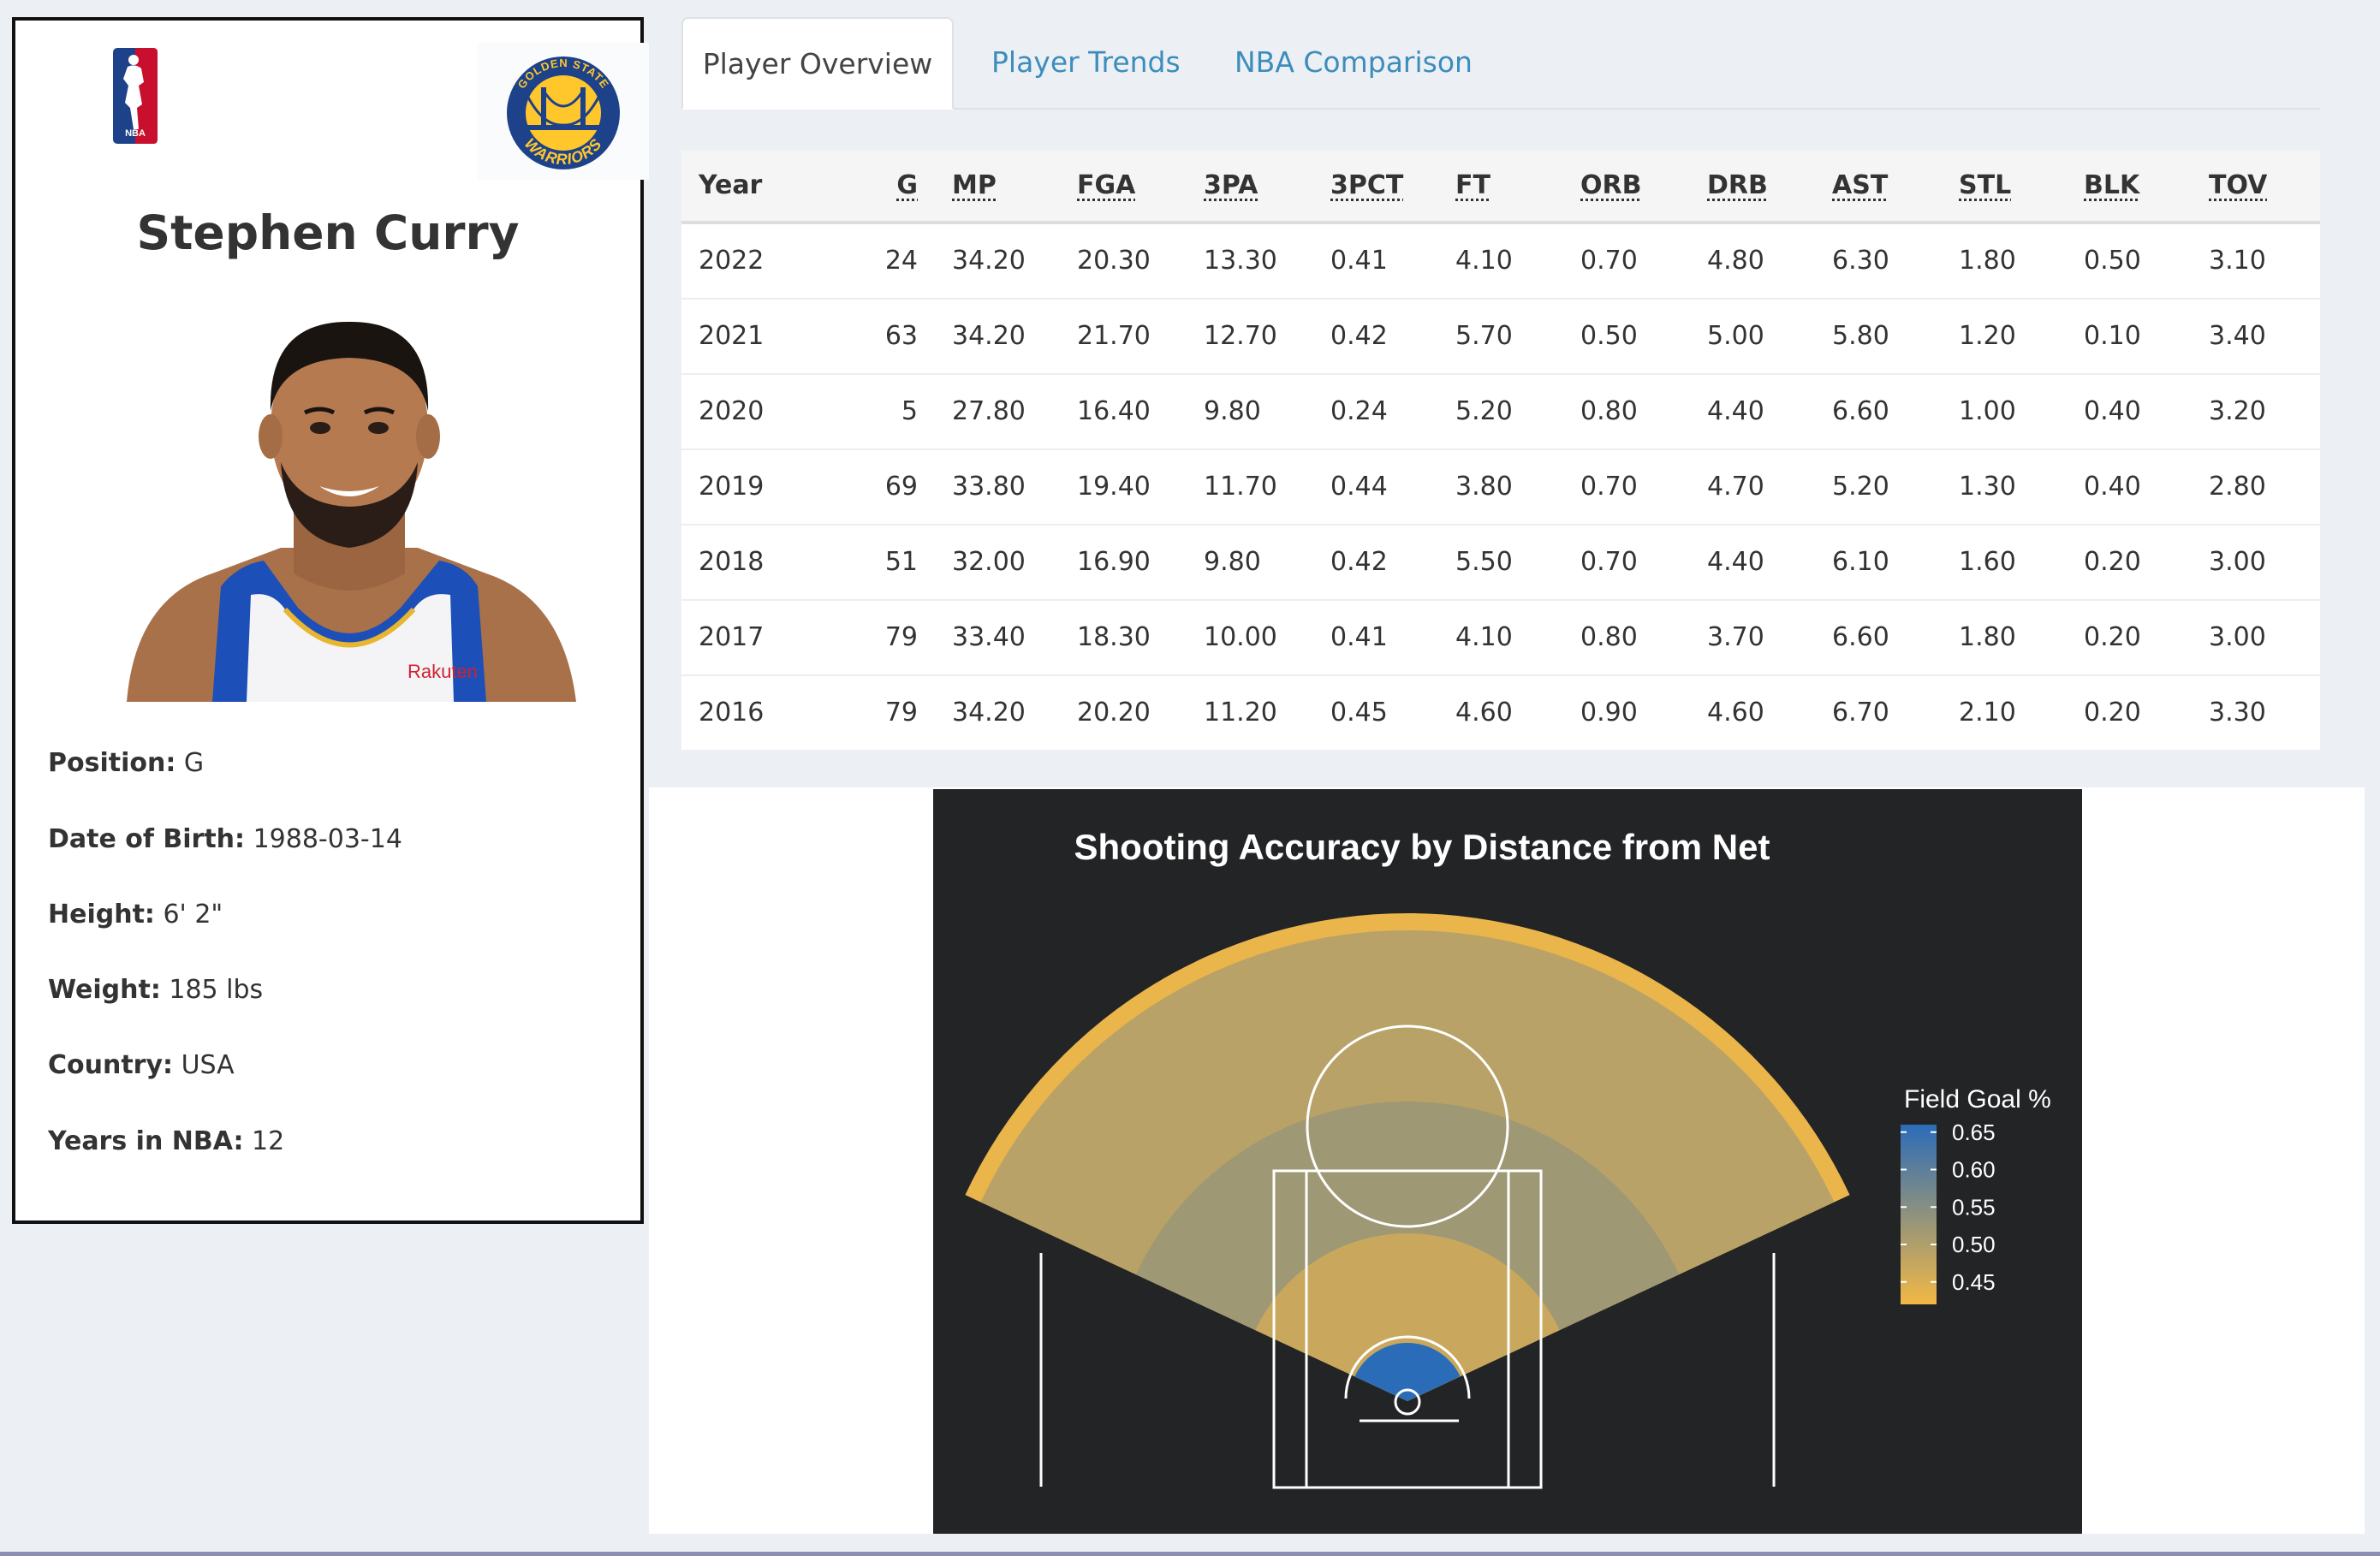  What do you see at coordinates (135, 133) in the screenshot?
I see `svg-text: NBA` at bounding box center [135, 133].